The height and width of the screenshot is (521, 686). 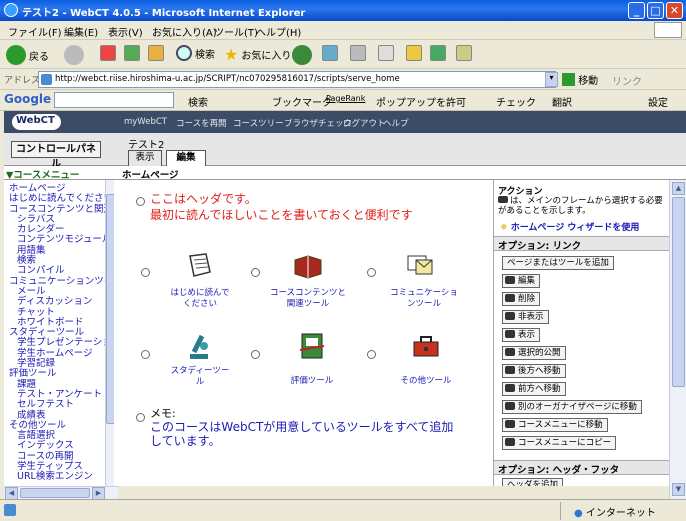 I want to click on links-button: リンク, so click(x=627, y=80).